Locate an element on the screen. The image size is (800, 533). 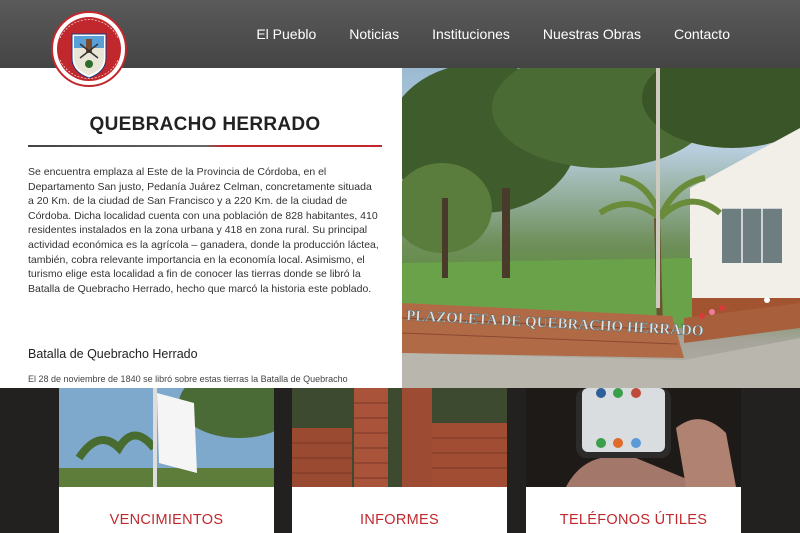
title-divider is located at coordinates (205, 146).